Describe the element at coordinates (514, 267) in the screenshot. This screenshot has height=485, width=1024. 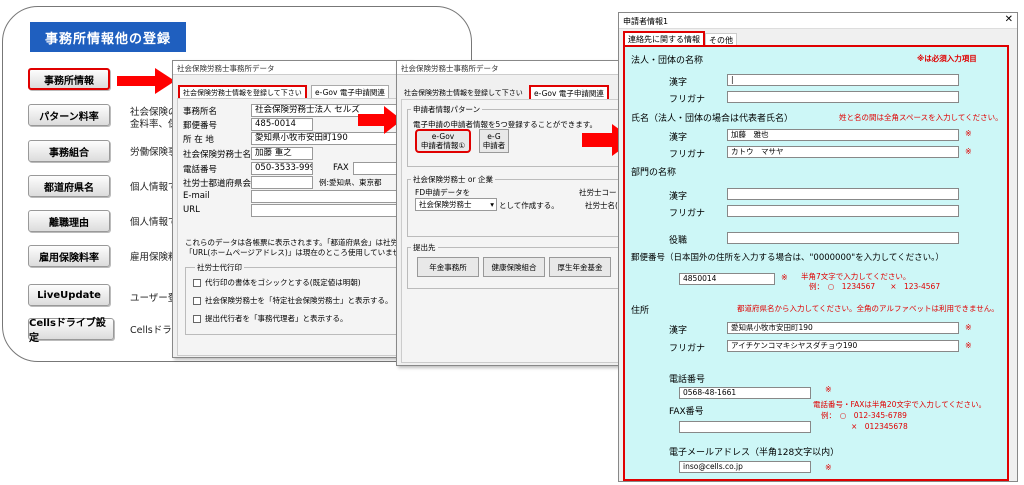
I see `health-insurance-button: 健康保険組合` at that location.